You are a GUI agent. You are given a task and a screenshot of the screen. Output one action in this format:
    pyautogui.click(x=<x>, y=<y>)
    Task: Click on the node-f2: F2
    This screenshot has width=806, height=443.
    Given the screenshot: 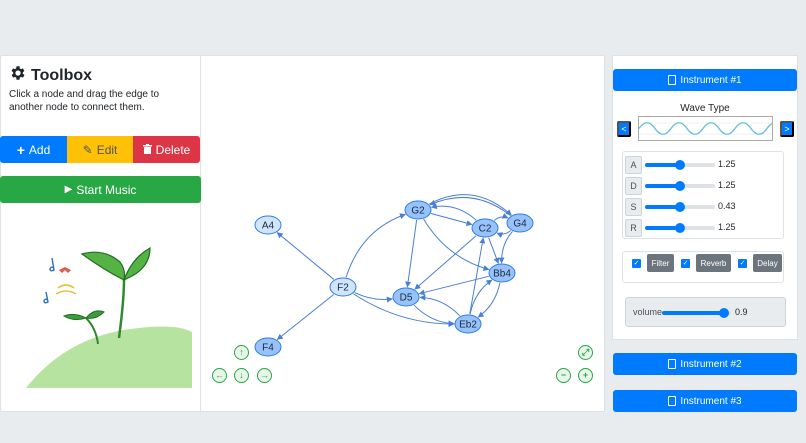 What is the action you would take?
    pyautogui.click(x=343, y=287)
    